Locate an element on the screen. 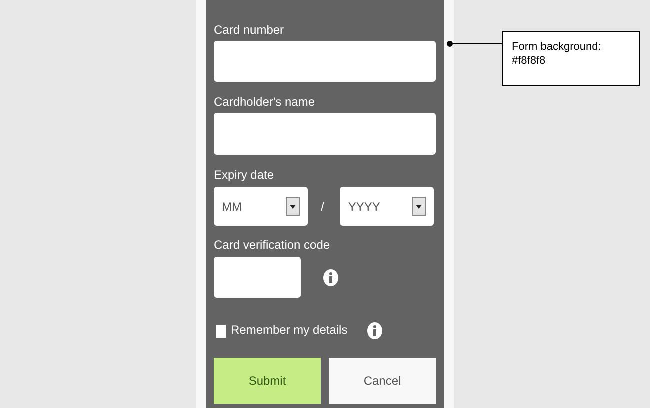 The width and height of the screenshot is (650, 408). annotation-text: #f8f8f8 is located at coordinates (529, 61).